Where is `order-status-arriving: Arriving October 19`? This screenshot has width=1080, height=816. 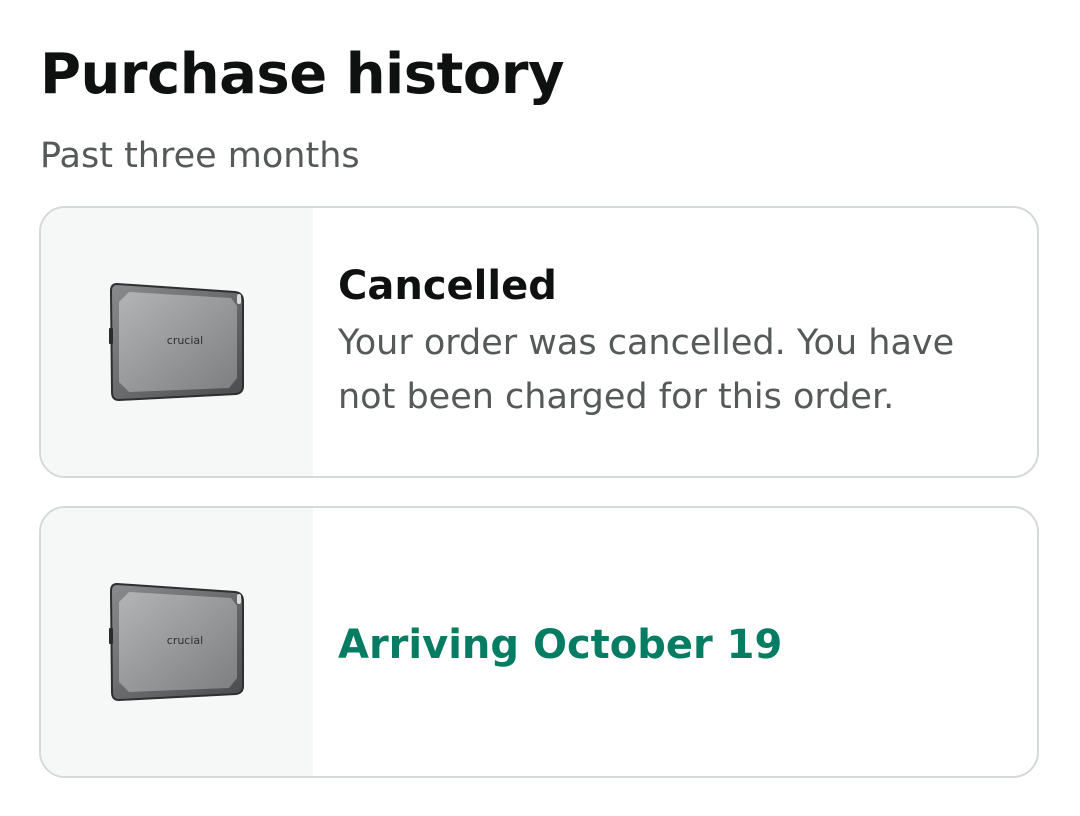 order-status-arriving: Arriving October 19 is located at coordinates (560, 645).